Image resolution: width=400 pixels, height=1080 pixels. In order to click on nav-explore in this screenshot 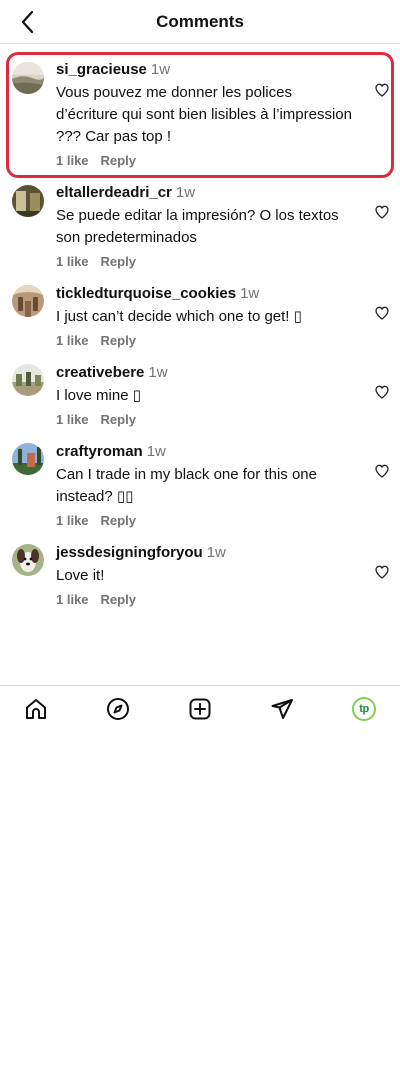, I will do `click(118, 709)`.